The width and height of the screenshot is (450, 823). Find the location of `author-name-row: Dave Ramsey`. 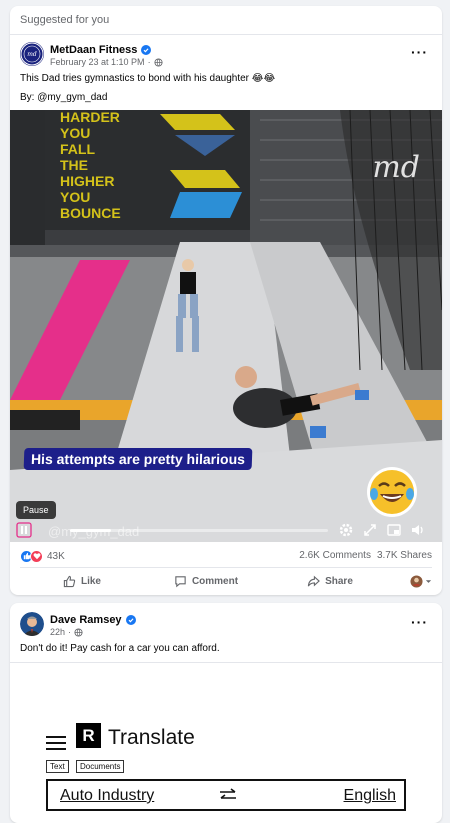

author-name-row: Dave Ramsey is located at coordinates (93, 620).